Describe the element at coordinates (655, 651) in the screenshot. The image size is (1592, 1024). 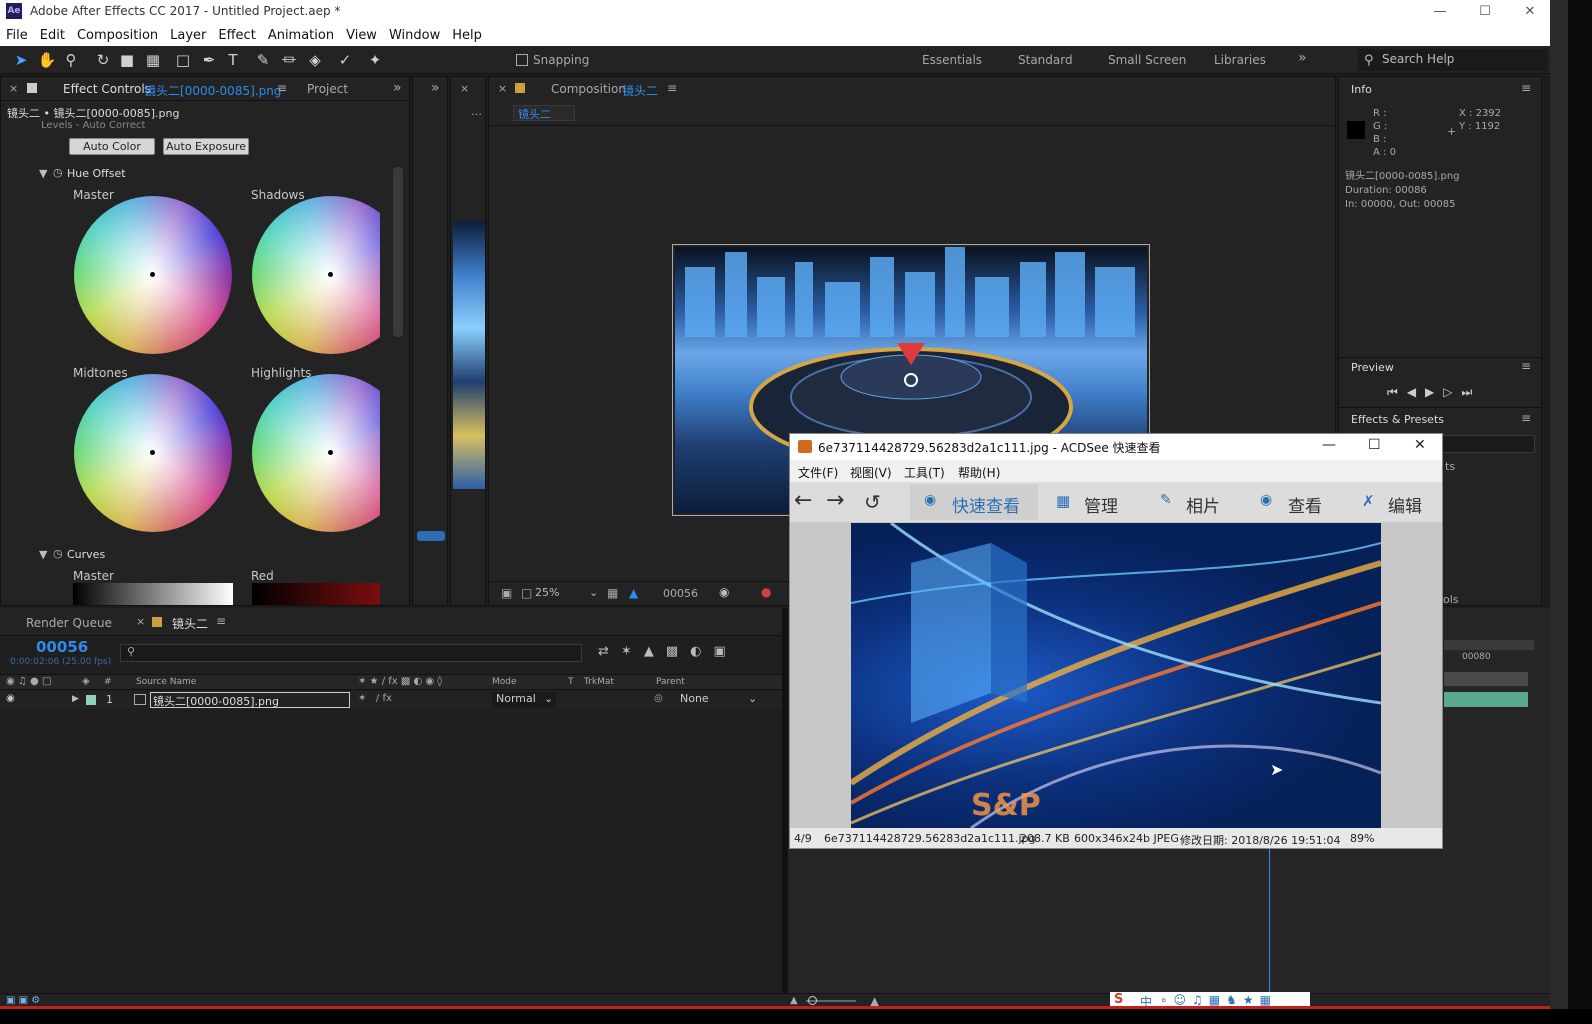
I see `shy-icon: ▲` at that location.